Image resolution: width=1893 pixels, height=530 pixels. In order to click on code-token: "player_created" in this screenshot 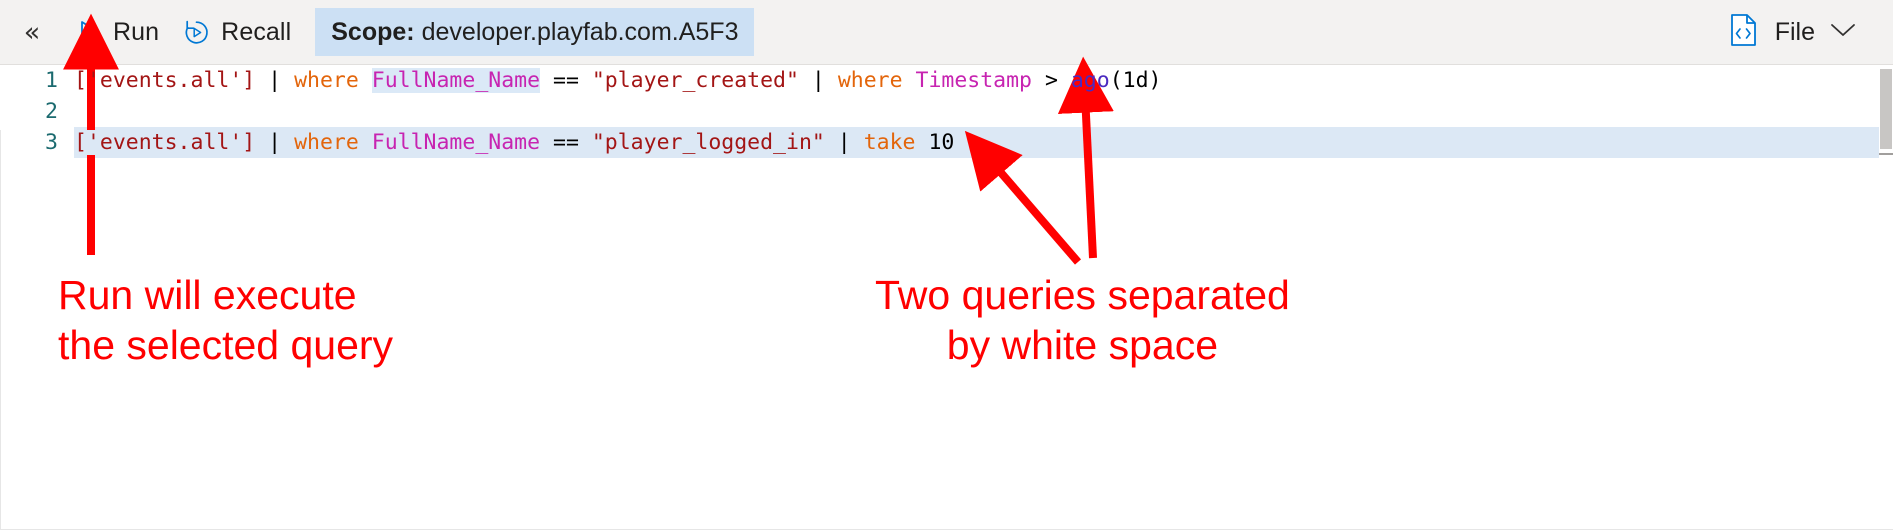, I will do `click(695, 80)`.